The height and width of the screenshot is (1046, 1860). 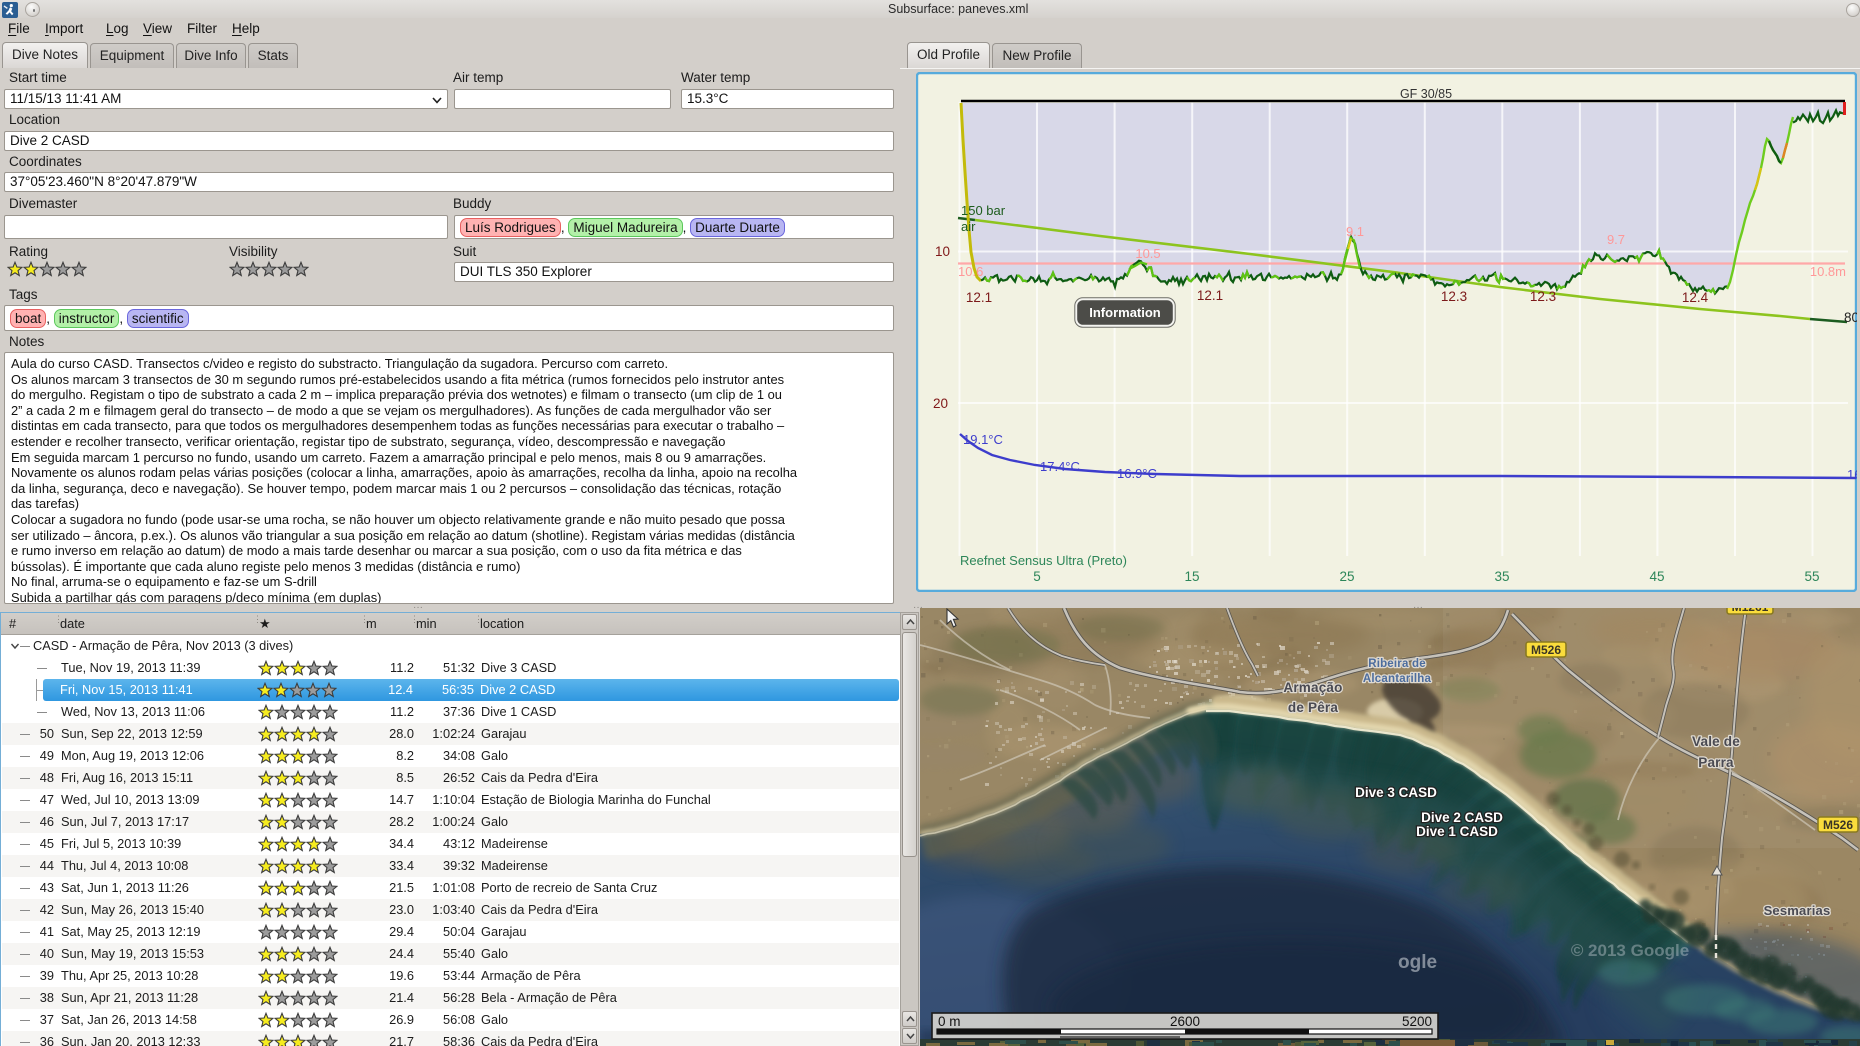 I want to click on svg-text: Sesmarias, so click(x=1797, y=910).